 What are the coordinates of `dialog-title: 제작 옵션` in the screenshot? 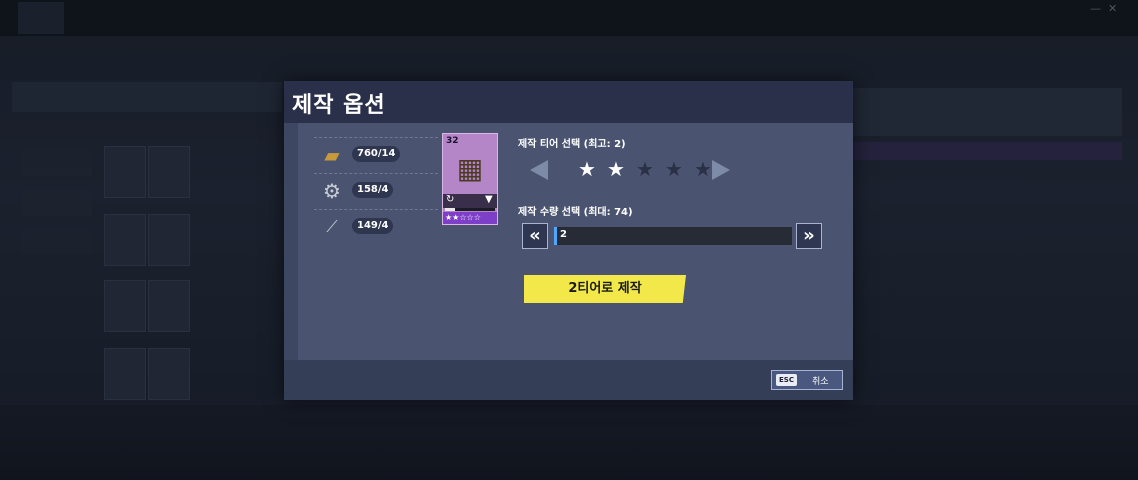 It's located at (339, 105).